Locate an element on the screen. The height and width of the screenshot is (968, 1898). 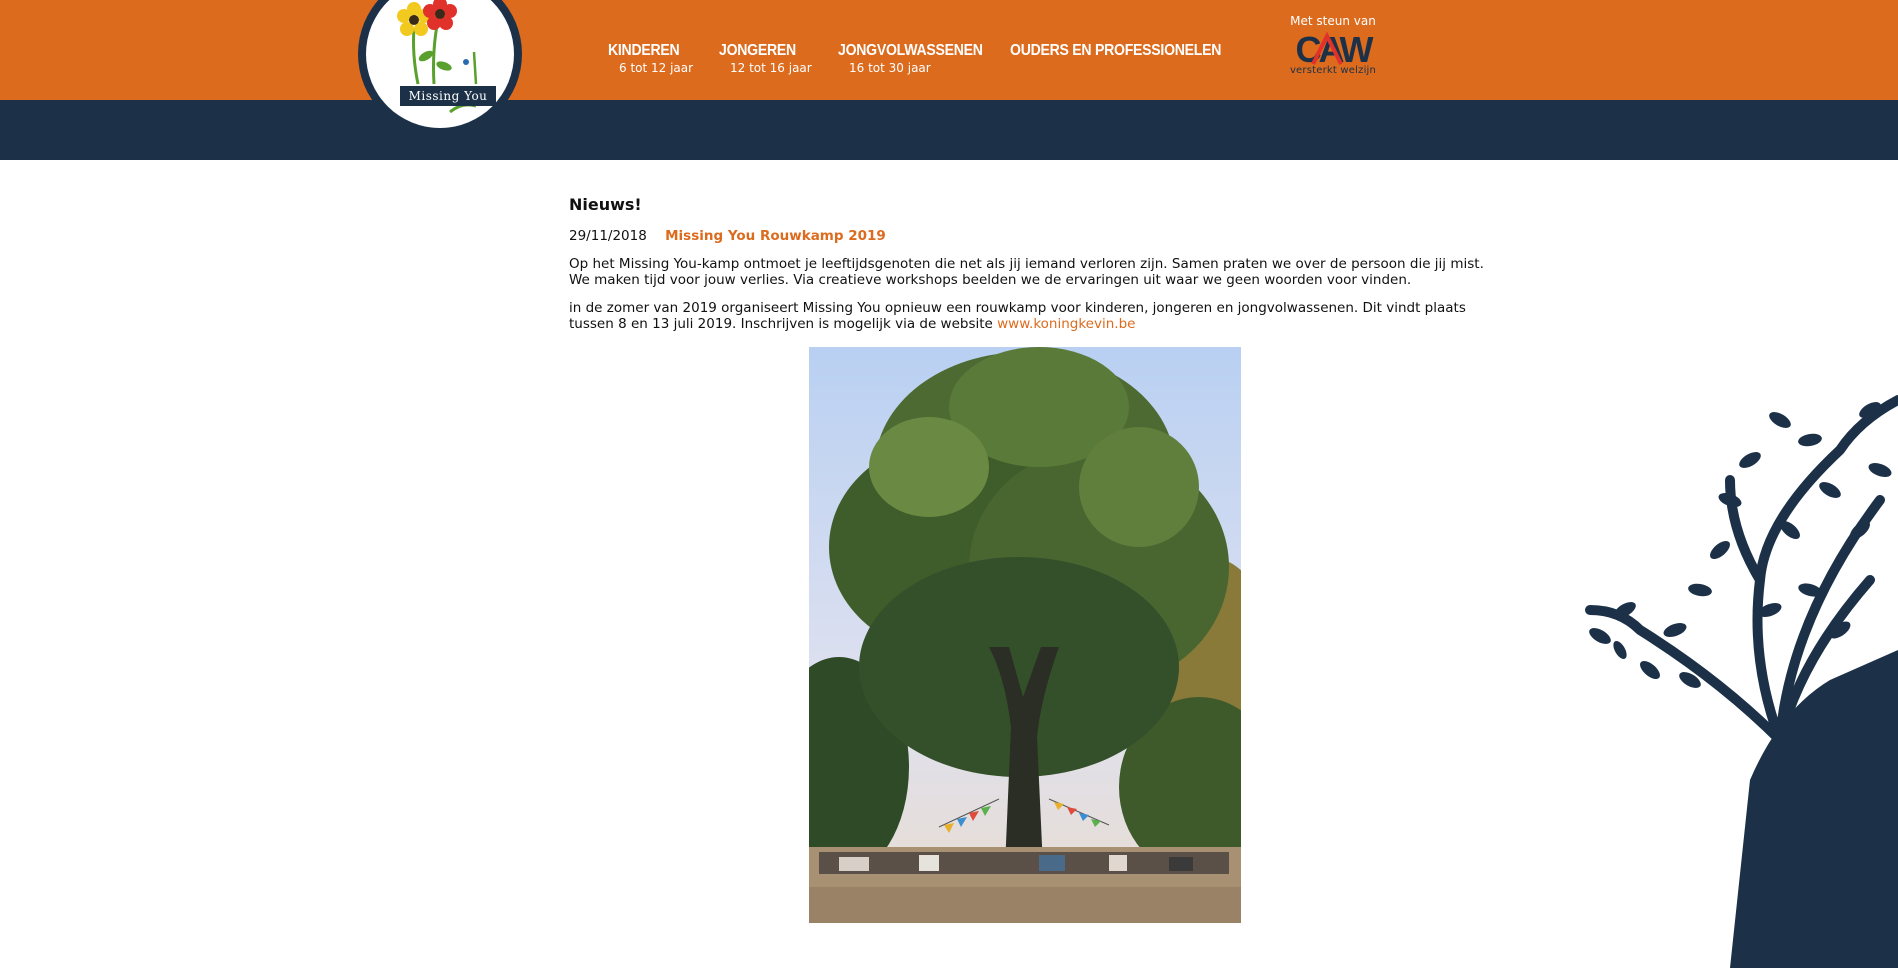
nav-label: Jongvolwassenen is located at coordinates (910, 51).